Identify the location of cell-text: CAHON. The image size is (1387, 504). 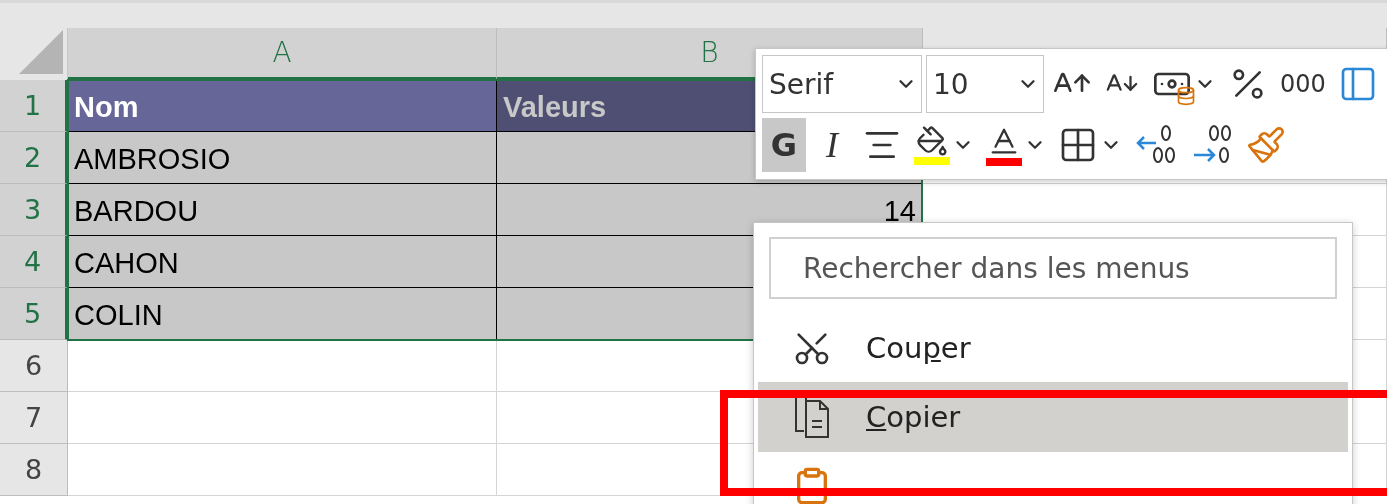
(126, 263).